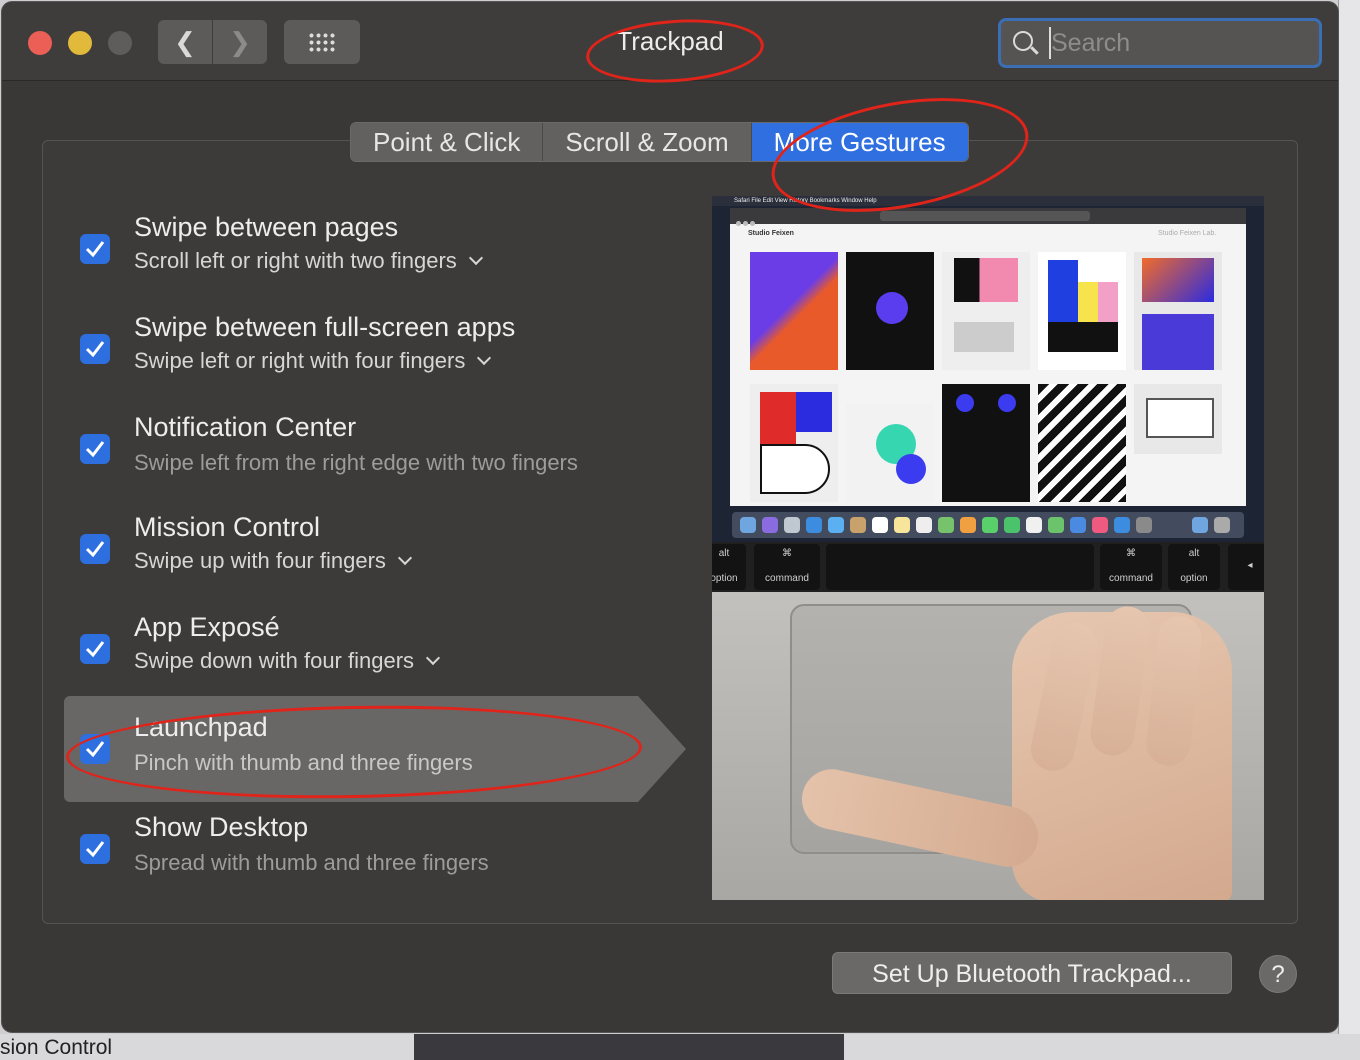  Describe the element at coordinates (770, 525) in the screenshot. I see `siri-icon` at that location.